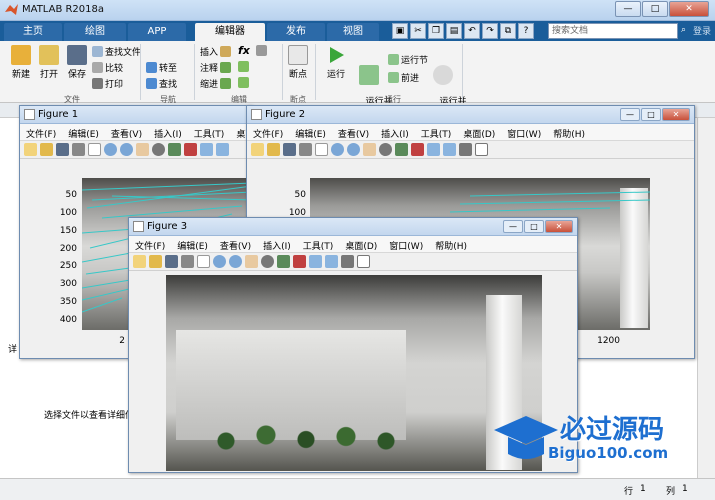 The height and width of the screenshot is (500, 715). I want to click on sign-in-button: 登录, so click(702, 30).